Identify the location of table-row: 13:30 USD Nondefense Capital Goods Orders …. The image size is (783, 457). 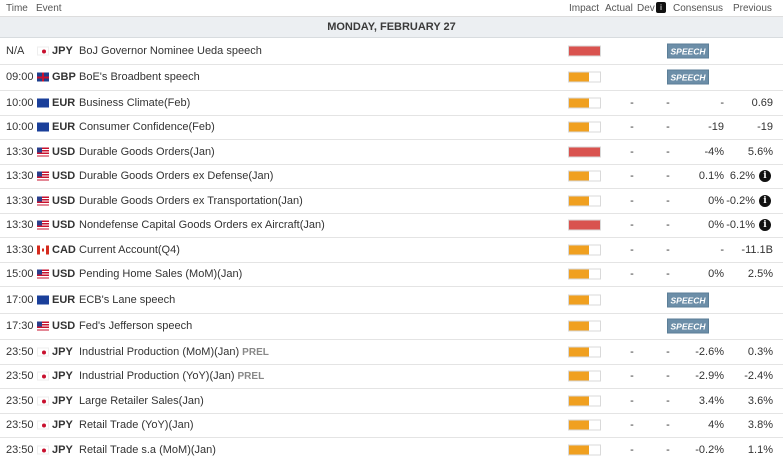
(391, 226).